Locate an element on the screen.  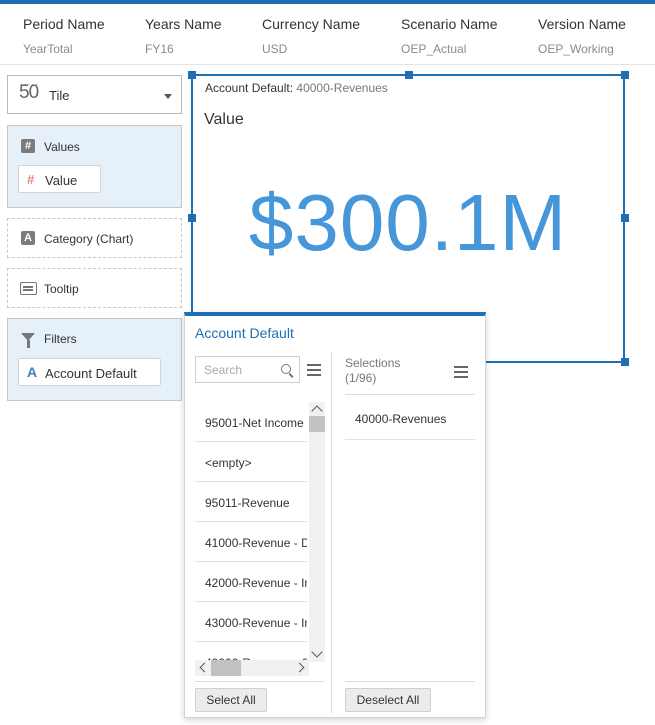
pov-name: Scenario Name is located at coordinates (449, 24).